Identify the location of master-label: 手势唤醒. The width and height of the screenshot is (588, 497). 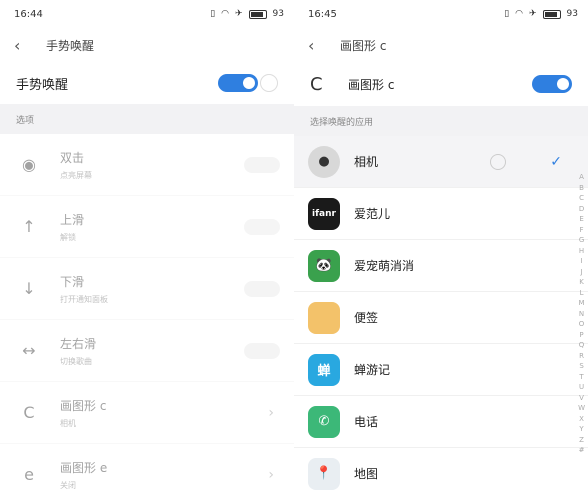
(42, 85).